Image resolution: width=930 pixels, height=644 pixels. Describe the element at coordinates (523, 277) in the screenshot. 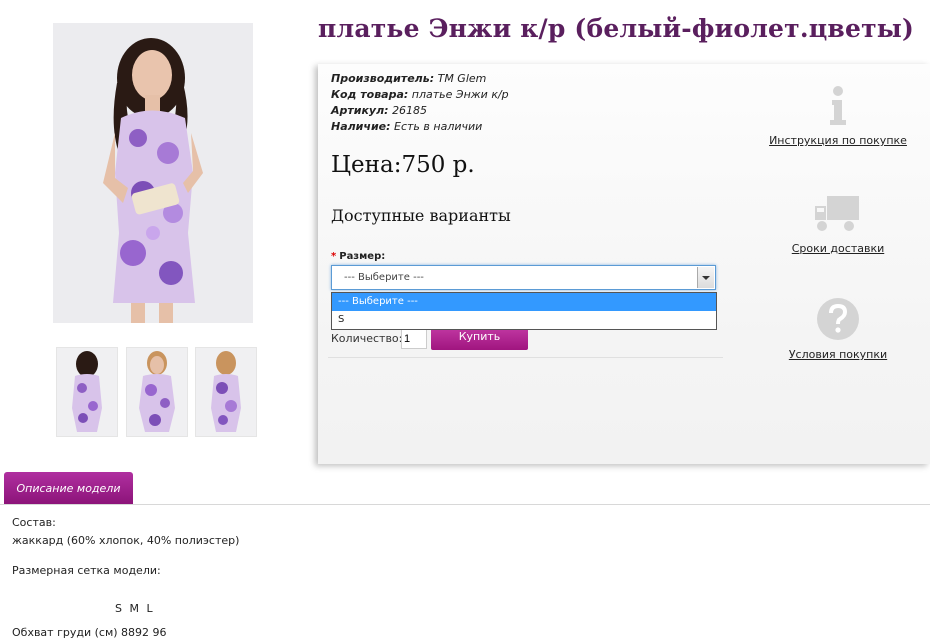

I see `size-select: --- Выберите ---` at that location.